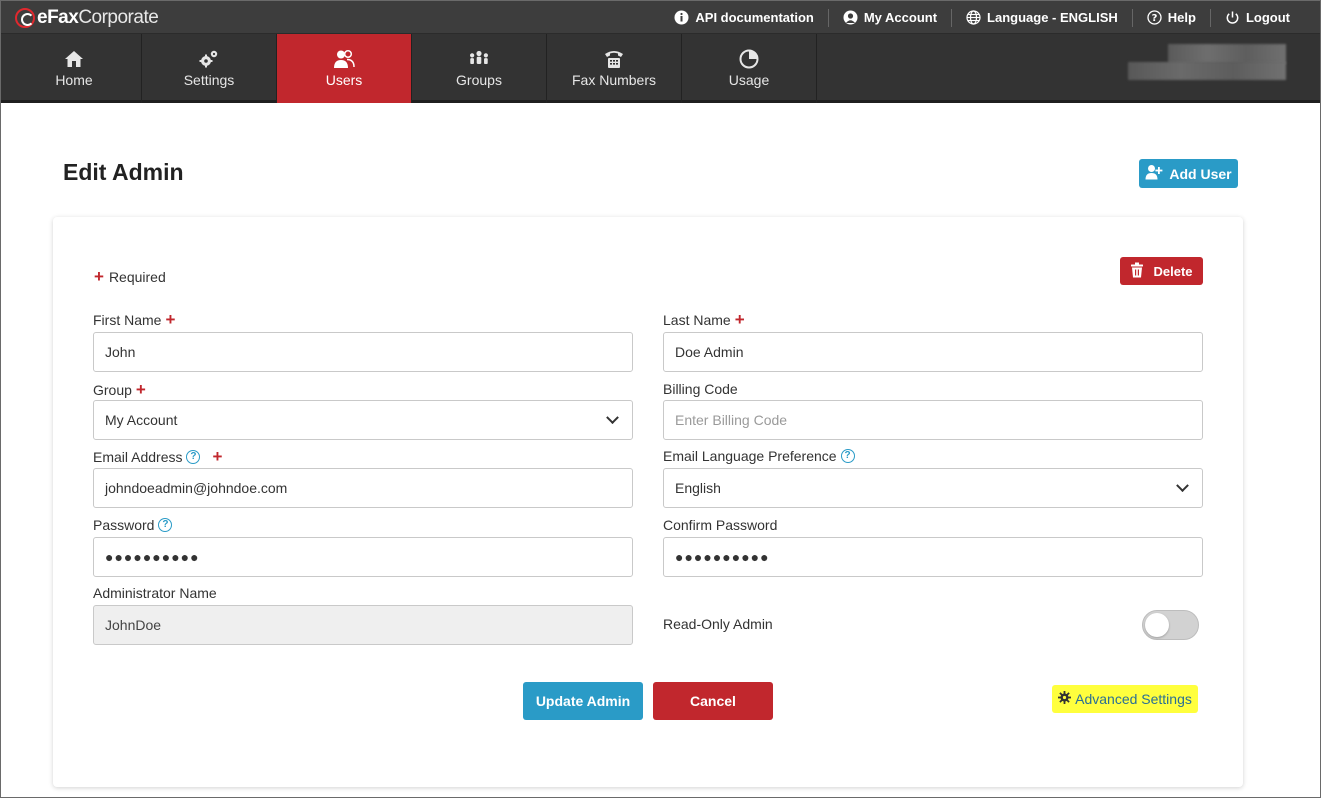 The height and width of the screenshot is (798, 1321). What do you see at coordinates (479, 59) in the screenshot?
I see `groups-icon` at bounding box center [479, 59].